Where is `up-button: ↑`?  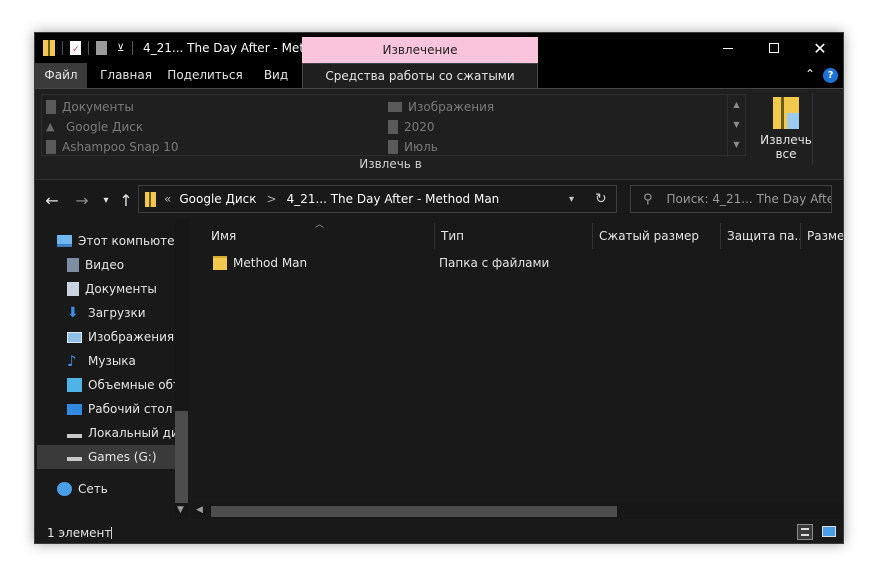 up-button: ↑ is located at coordinates (126, 200).